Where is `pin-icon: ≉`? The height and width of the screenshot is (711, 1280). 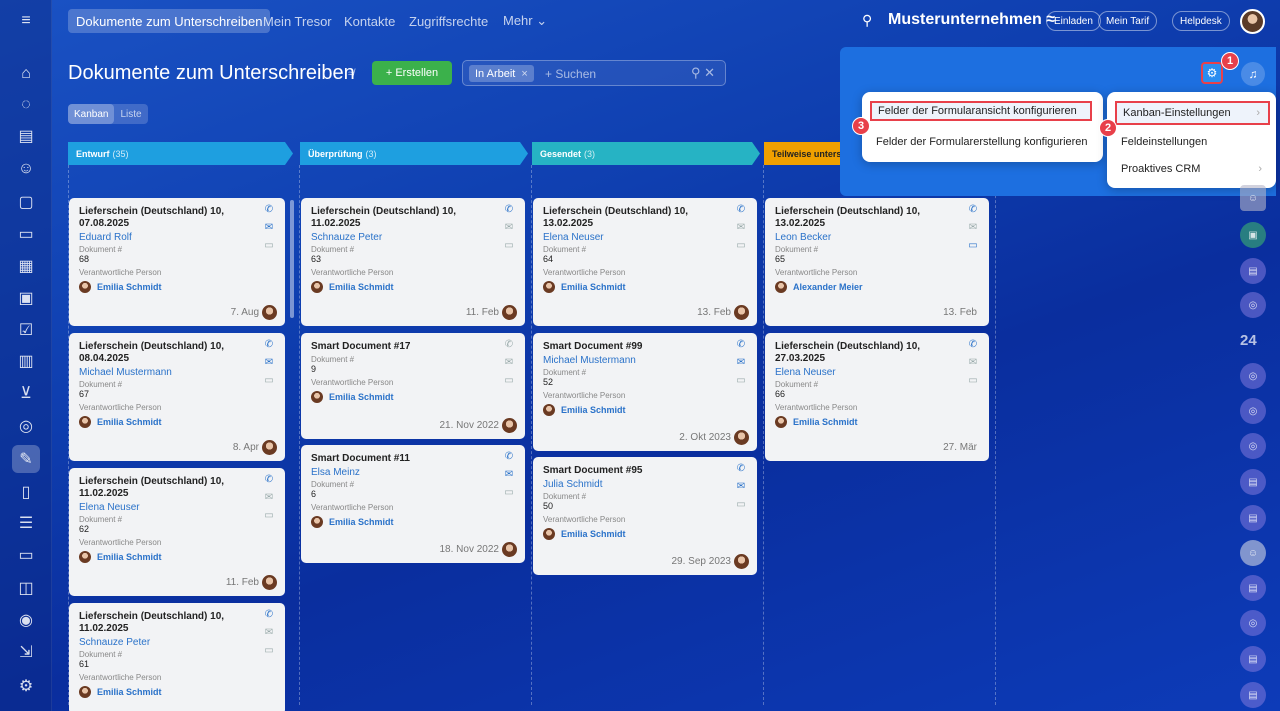
pin-icon: ≉ is located at coordinates (351, 74).